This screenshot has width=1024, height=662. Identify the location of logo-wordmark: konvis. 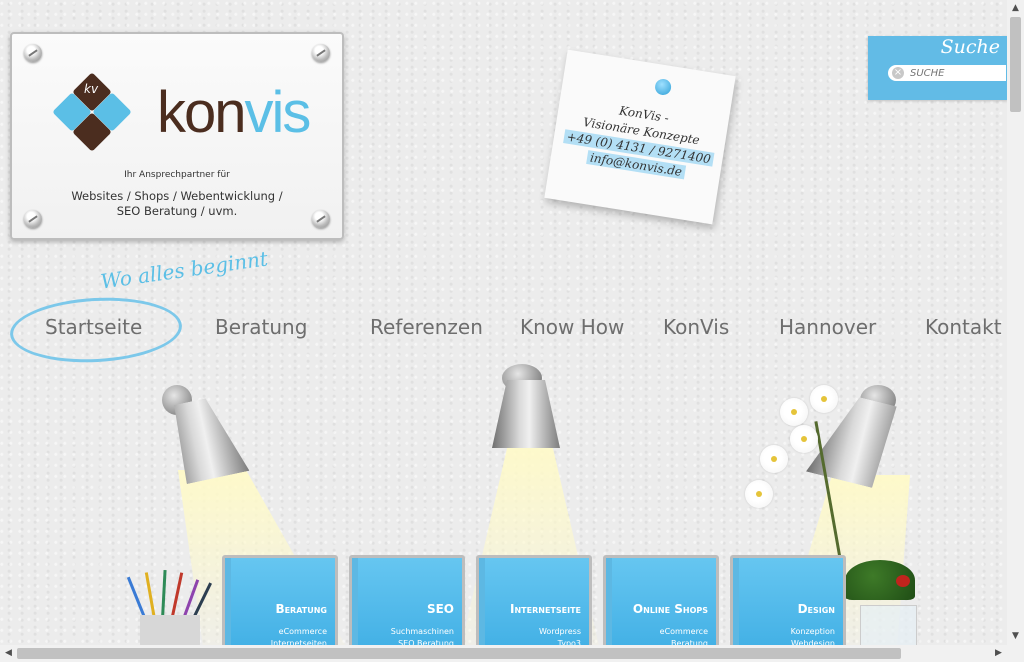
(234, 113).